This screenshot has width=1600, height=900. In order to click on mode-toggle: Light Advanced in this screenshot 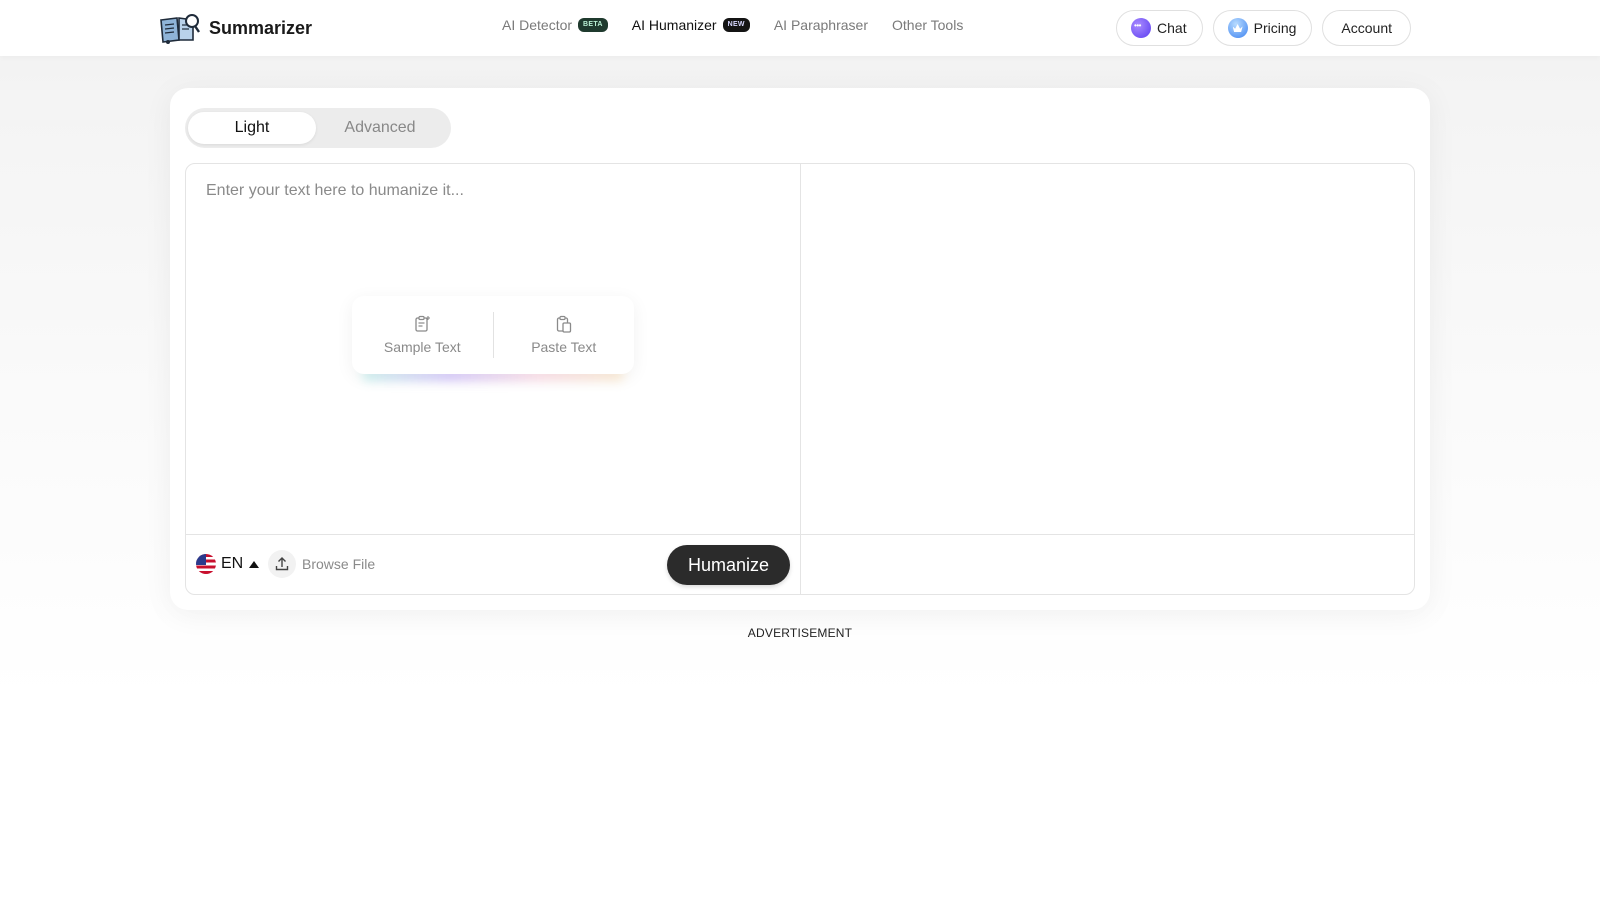, I will do `click(318, 128)`.